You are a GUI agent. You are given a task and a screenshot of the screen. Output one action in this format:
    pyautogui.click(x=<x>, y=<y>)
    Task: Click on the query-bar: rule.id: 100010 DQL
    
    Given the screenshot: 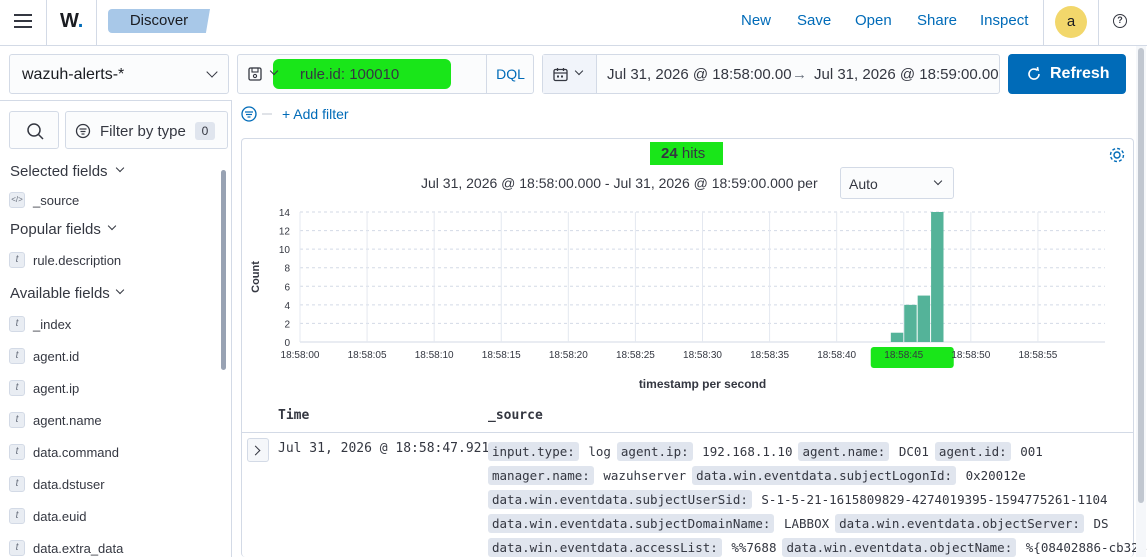 What is the action you would take?
    pyautogui.click(x=385, y=74)
    